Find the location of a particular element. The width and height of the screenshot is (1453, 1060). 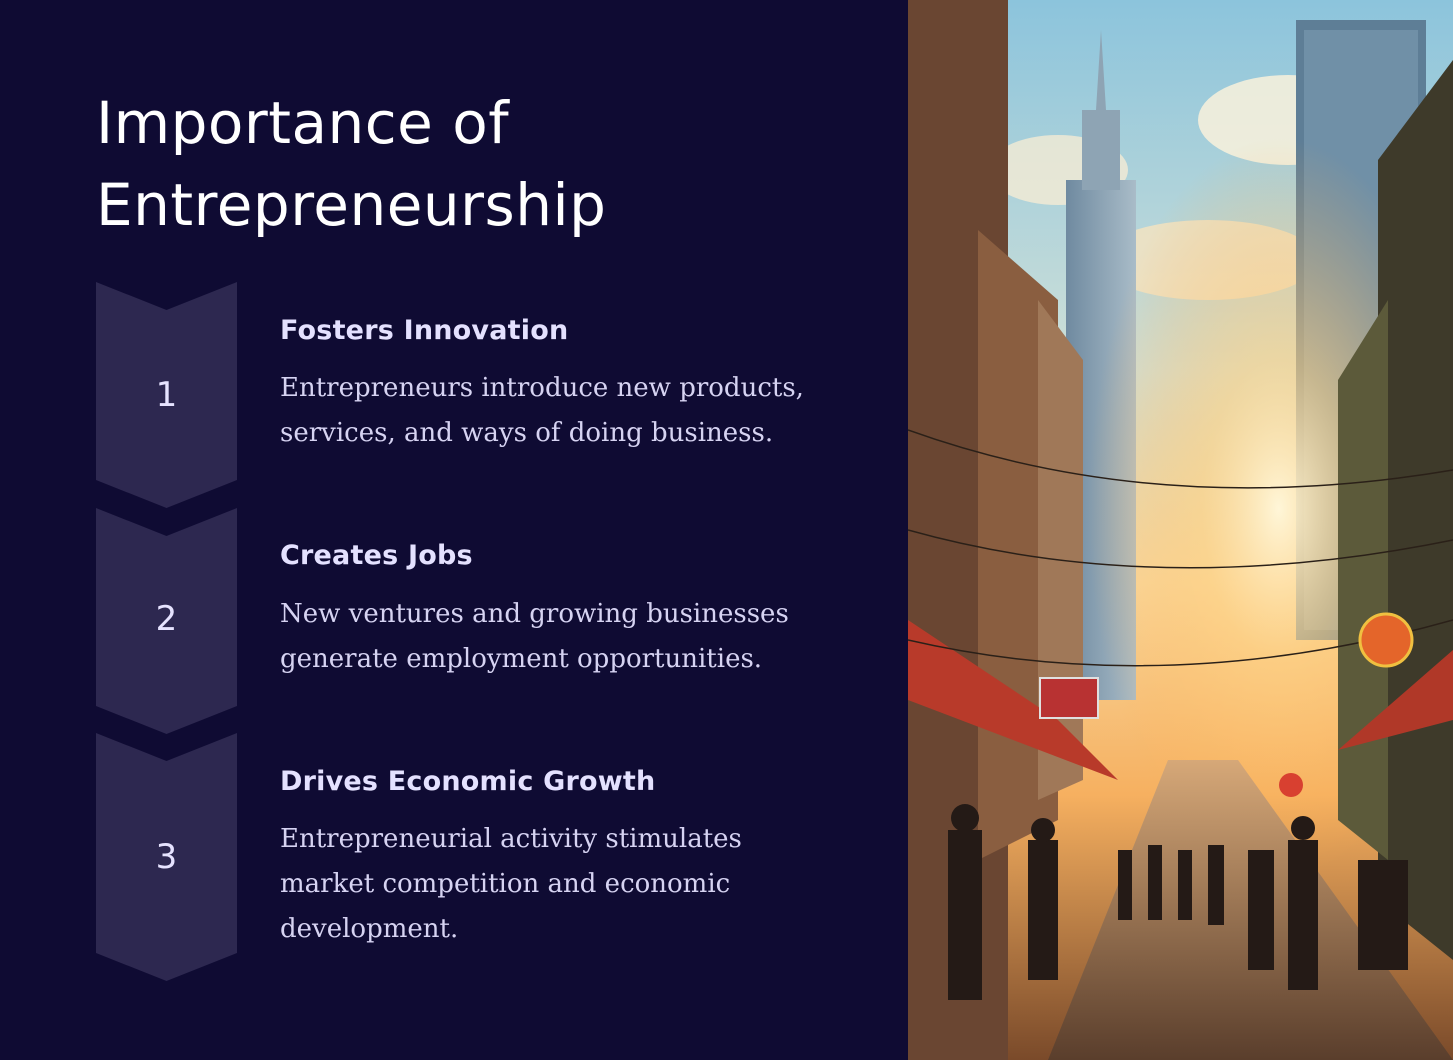

step-number: 2 is located at coordinates (166, 619).